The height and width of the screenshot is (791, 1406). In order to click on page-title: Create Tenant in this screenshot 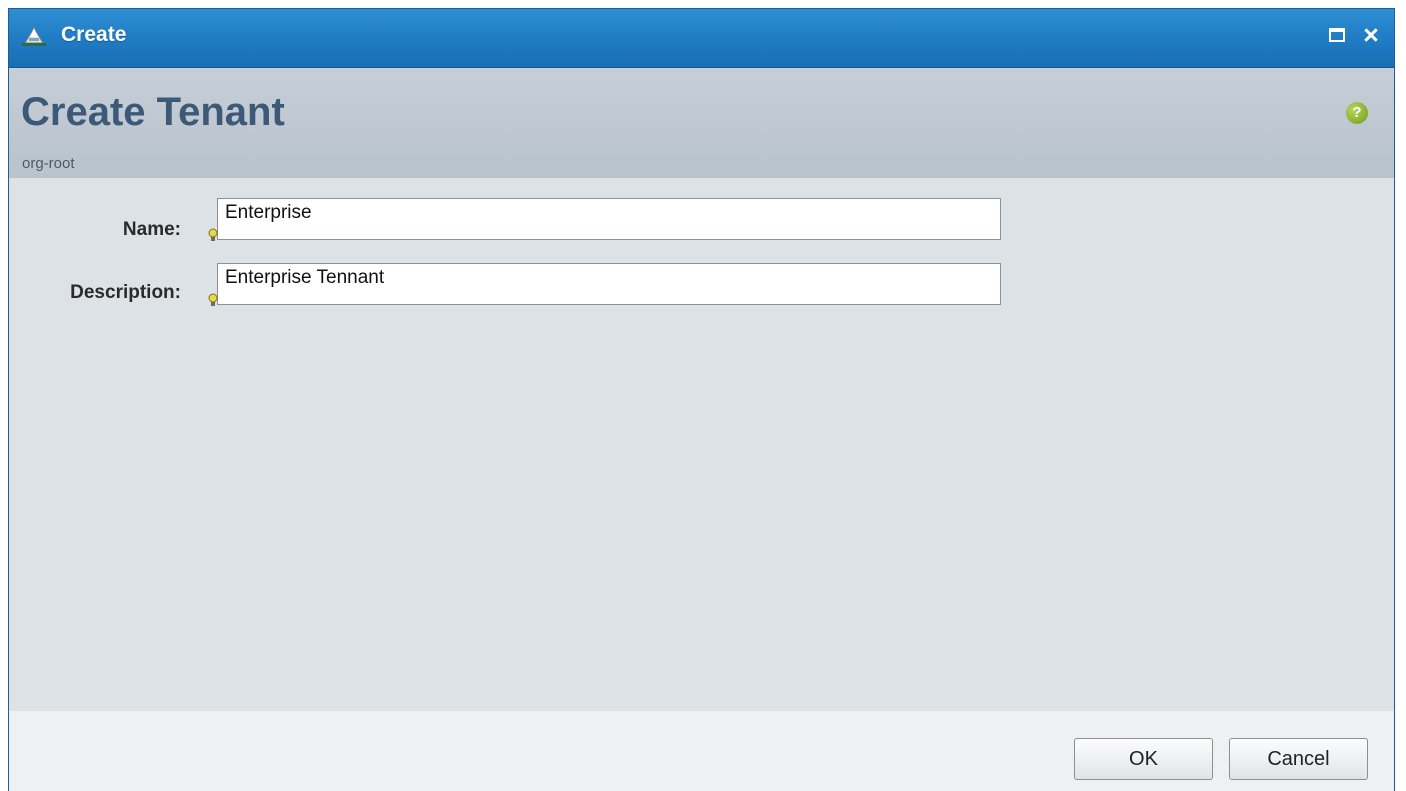, I will do `click(153, 112)`.